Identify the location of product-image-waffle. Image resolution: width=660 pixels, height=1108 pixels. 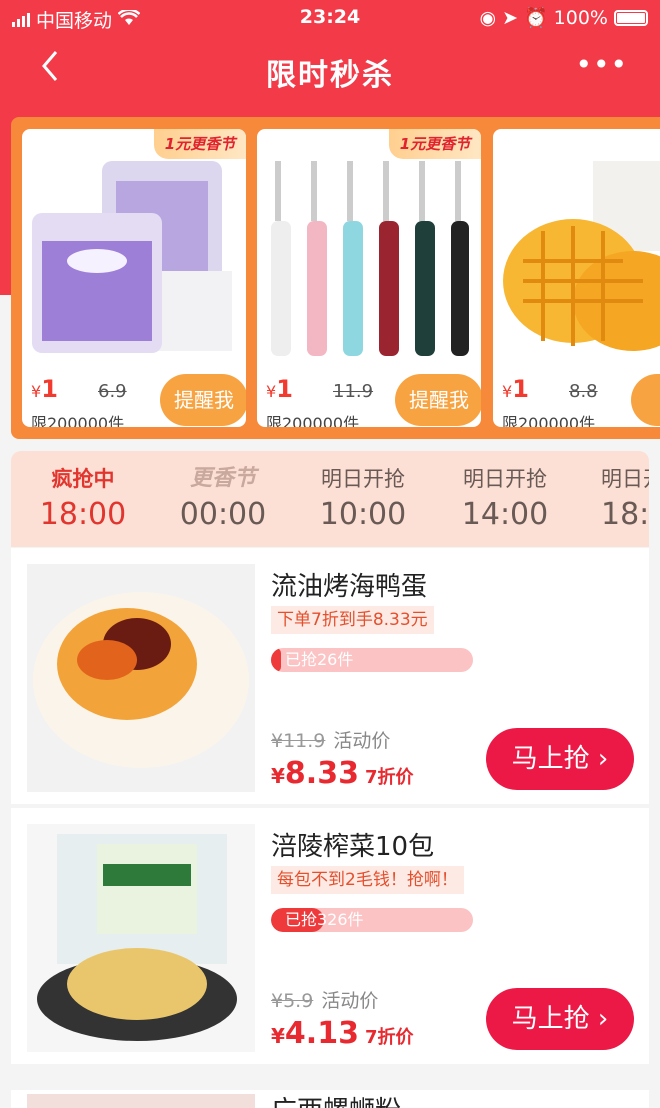
(581, 260).